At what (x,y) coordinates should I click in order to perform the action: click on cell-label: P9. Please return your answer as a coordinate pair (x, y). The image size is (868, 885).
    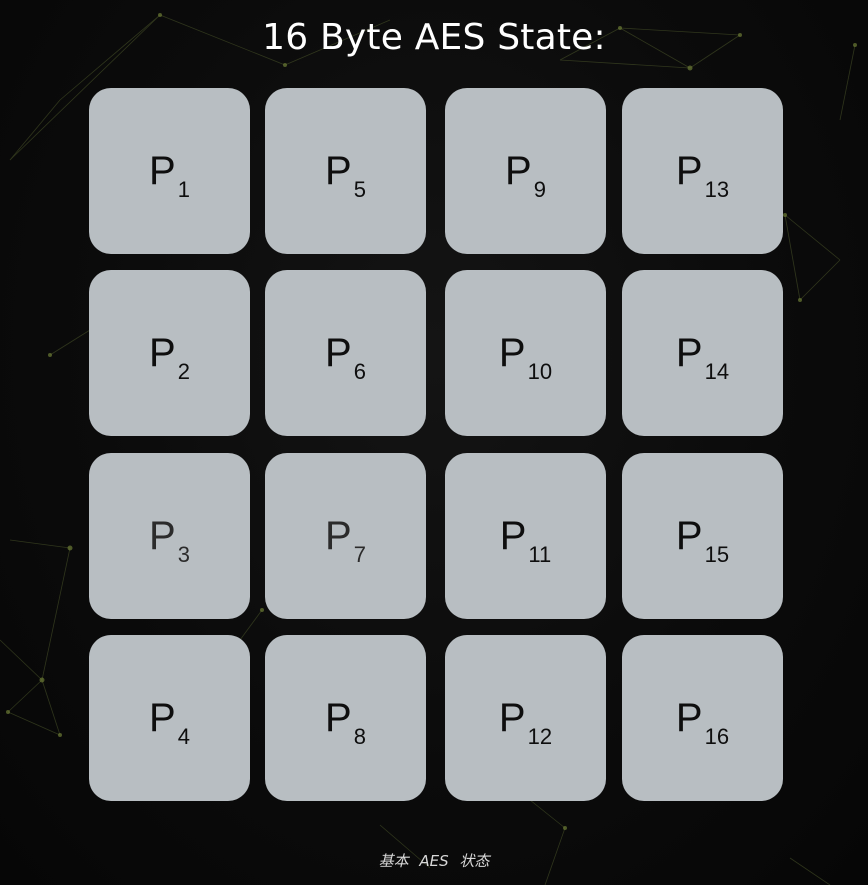
    Looking at the image, I should click on (525, 175).